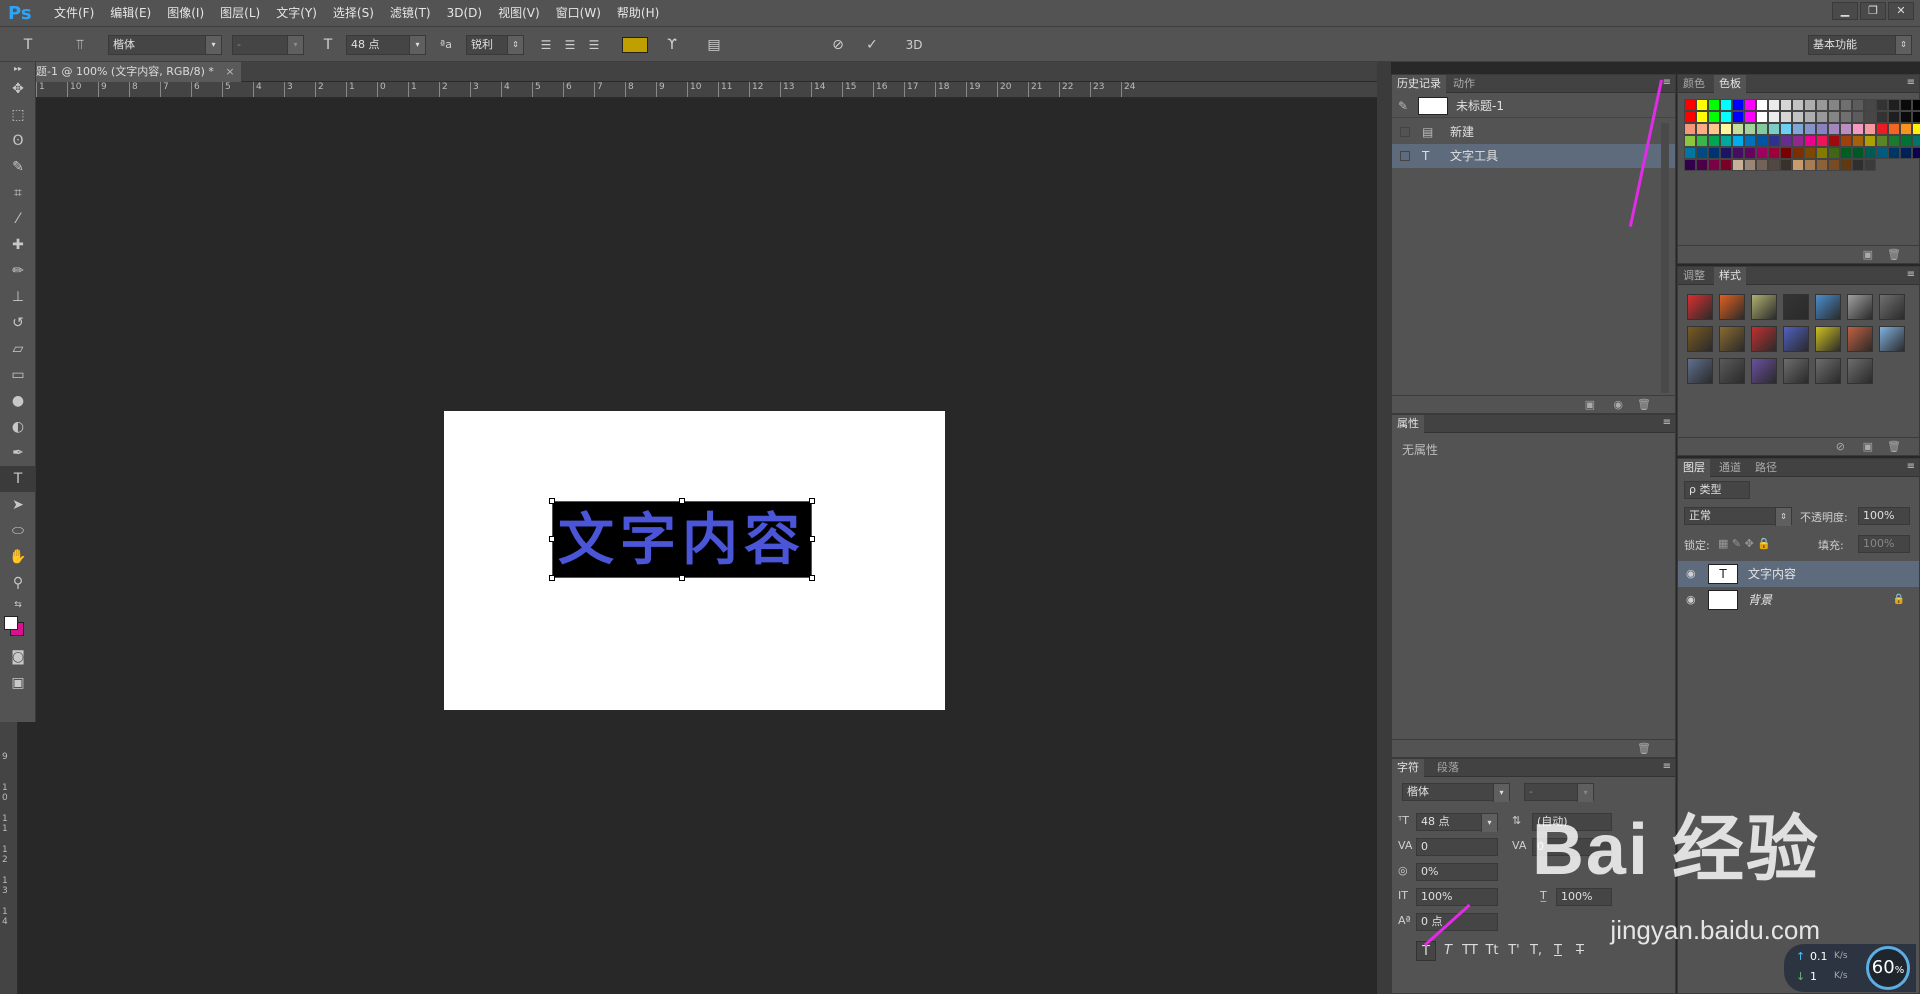 The width and height of the screenshot is (1920, 994). What do you see at coordinates (18, 583) in the screenshot?
I see `zoom-tool-icon: ⚲` at bounding box center [18, 583].